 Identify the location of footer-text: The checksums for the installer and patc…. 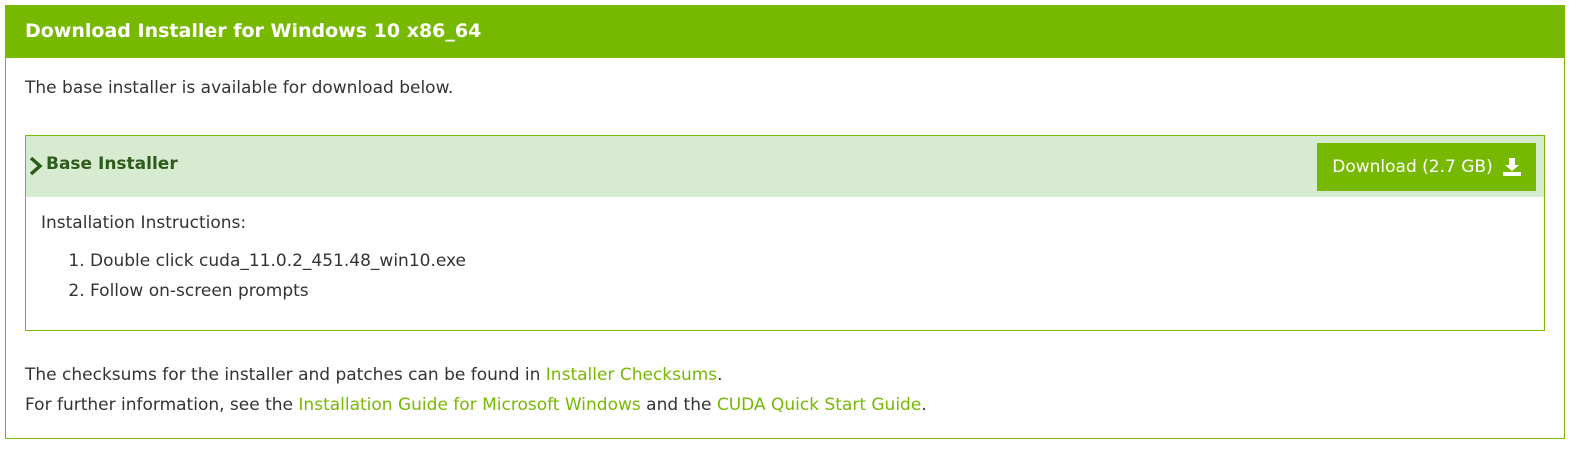
(476, 390).